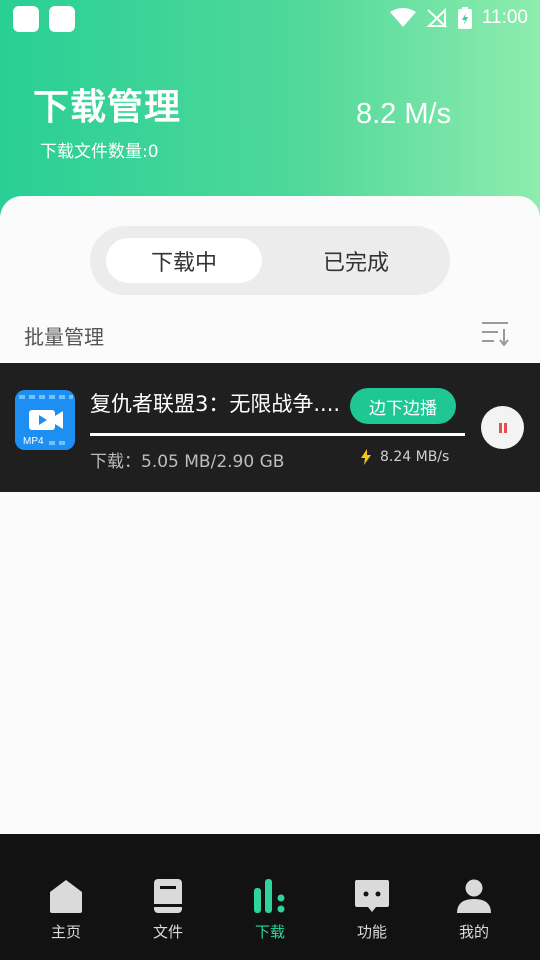  I want to click on tab-files: 文件, so click(168, 910).